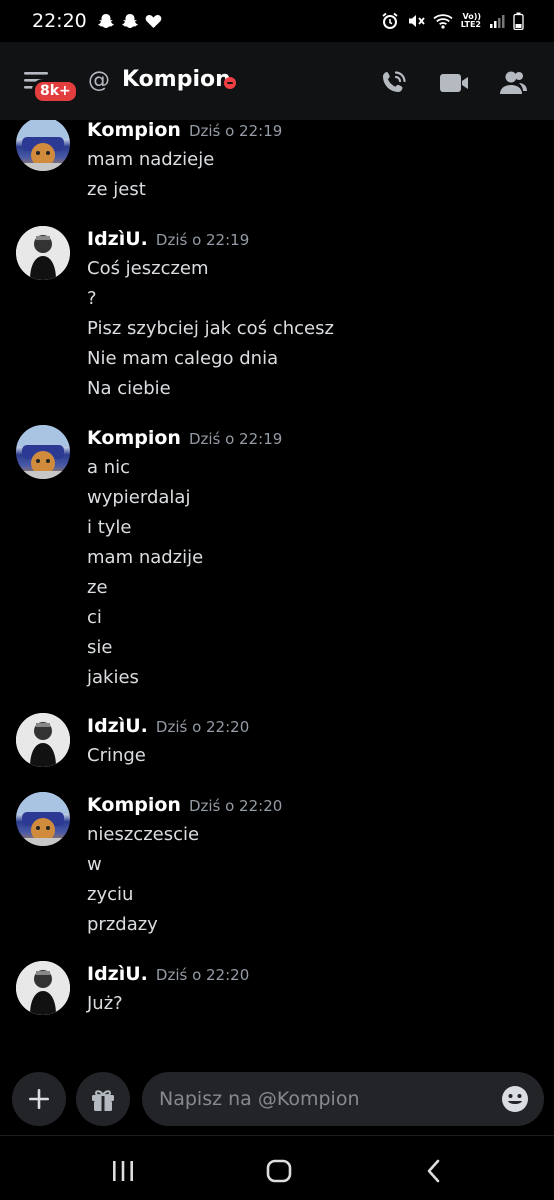  I want to click on composer-bar: Napisz na @Kompion, so click(277, 1100).